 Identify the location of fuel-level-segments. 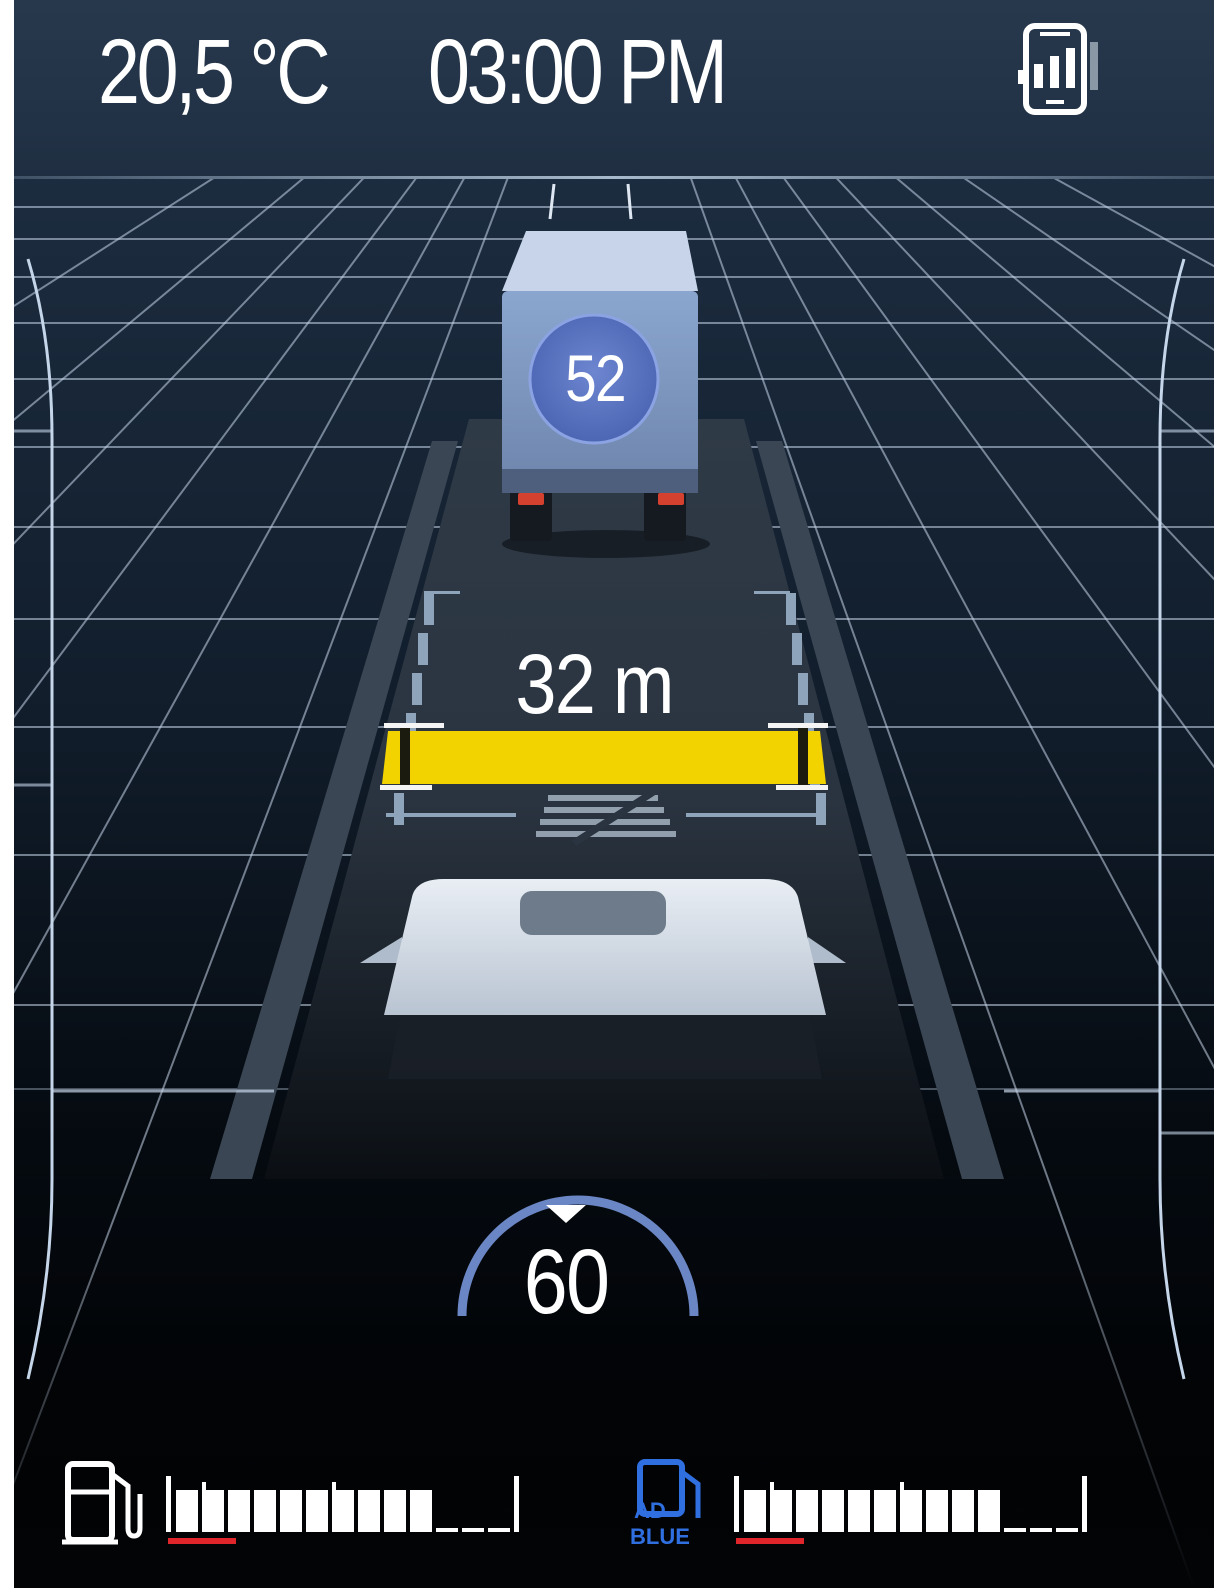
(342, 1504).